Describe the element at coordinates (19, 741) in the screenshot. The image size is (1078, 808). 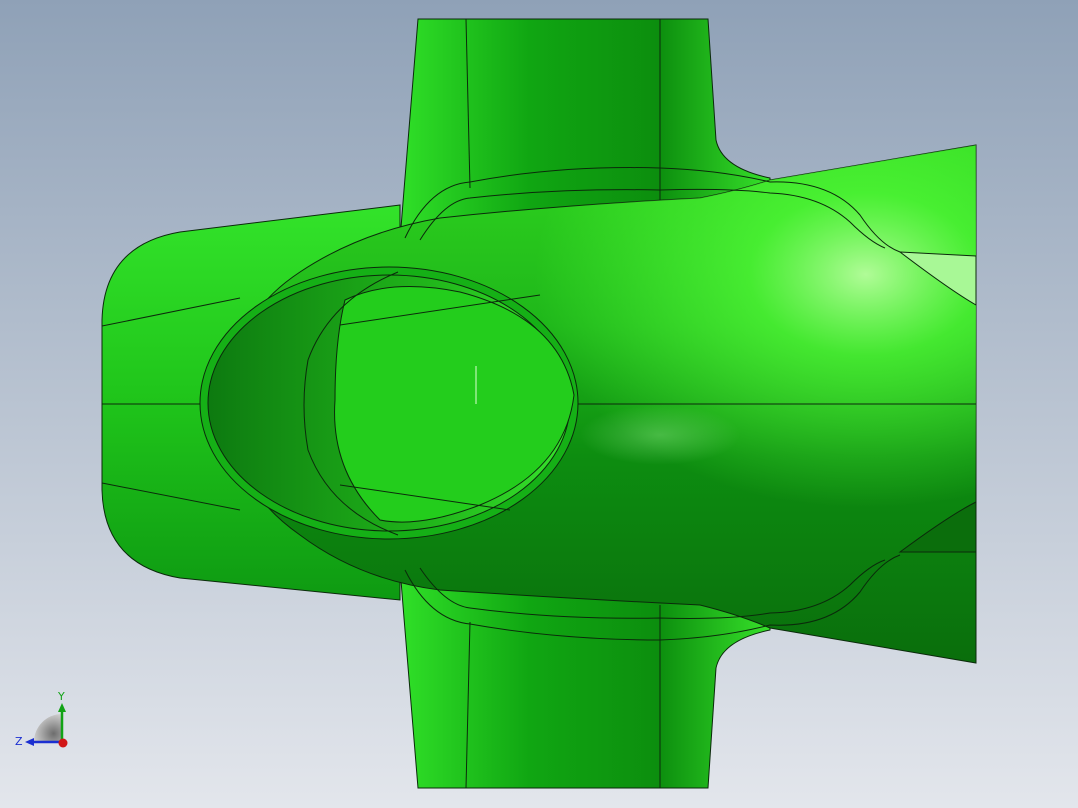
I see `triad-z-label: Z` at that location.